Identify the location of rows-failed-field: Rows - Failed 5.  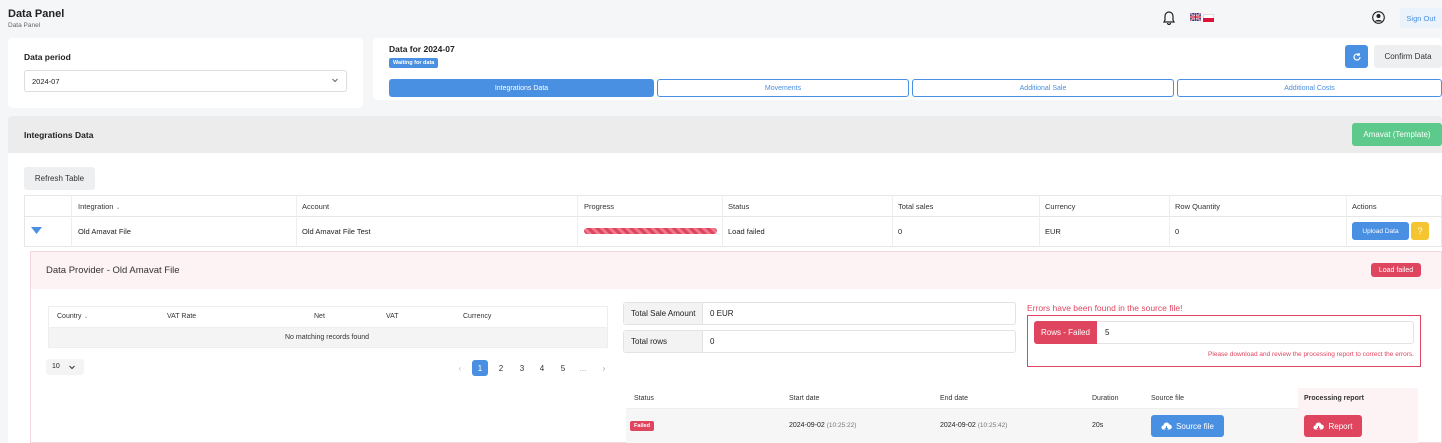
(1224, 332).